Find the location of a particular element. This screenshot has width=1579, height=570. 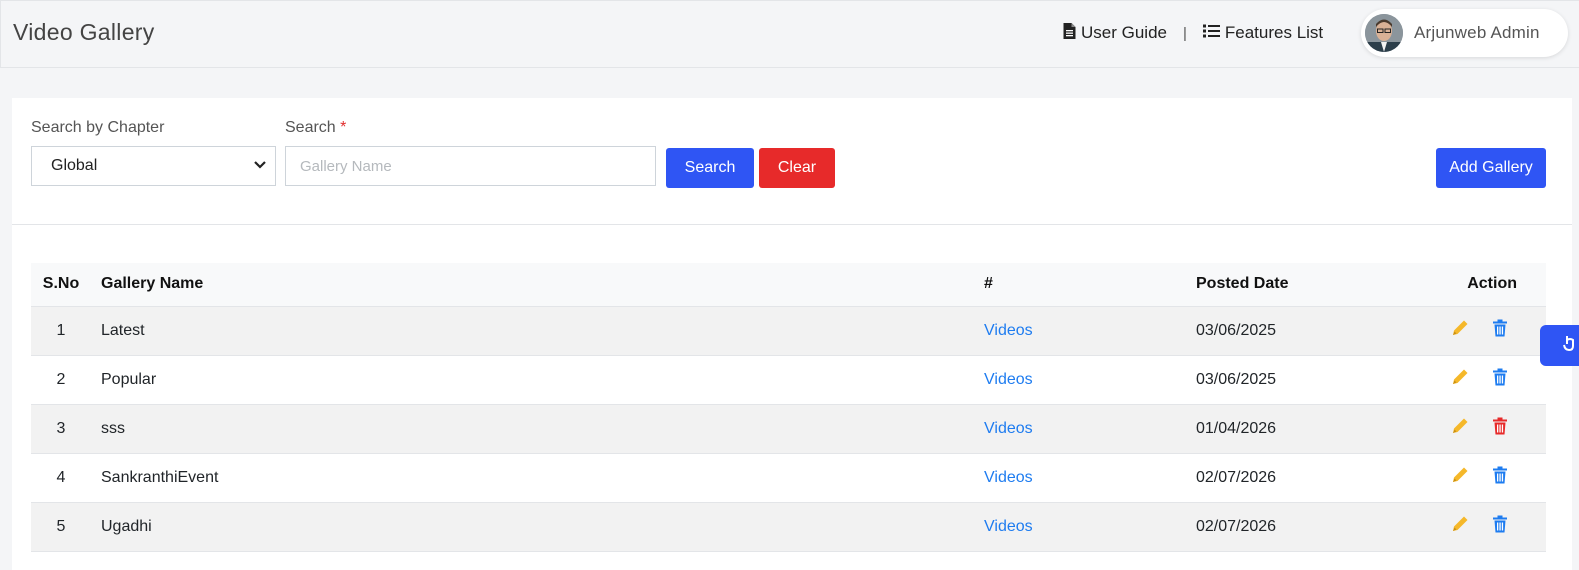

user-name: Arjunweb Admin is located at coordinates (1477, 32).